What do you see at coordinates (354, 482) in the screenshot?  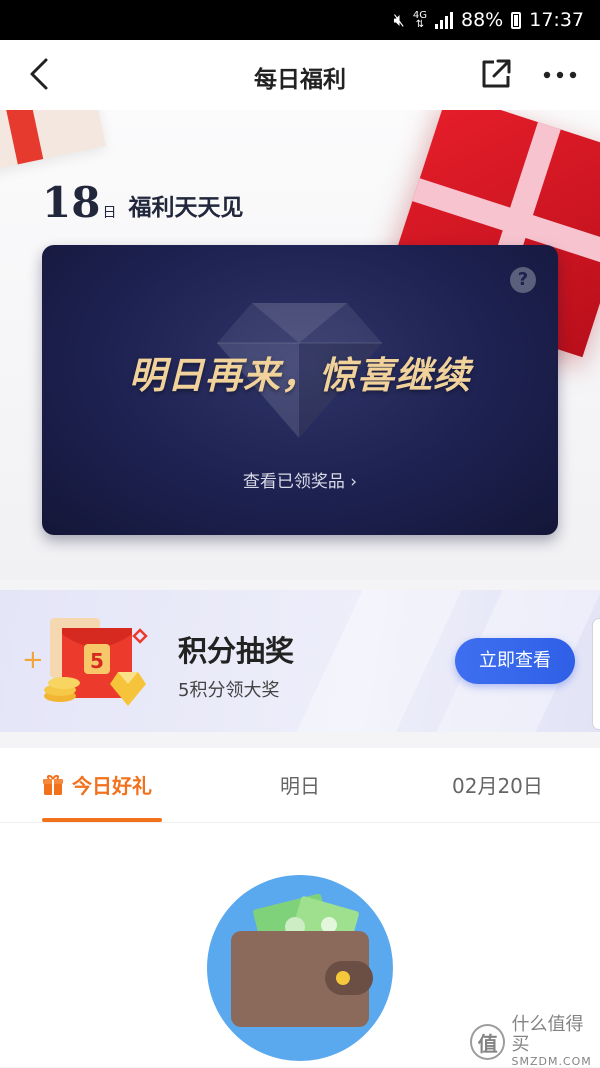 I see `chevron-right-icon: ›` at bounding box center [354, 482].